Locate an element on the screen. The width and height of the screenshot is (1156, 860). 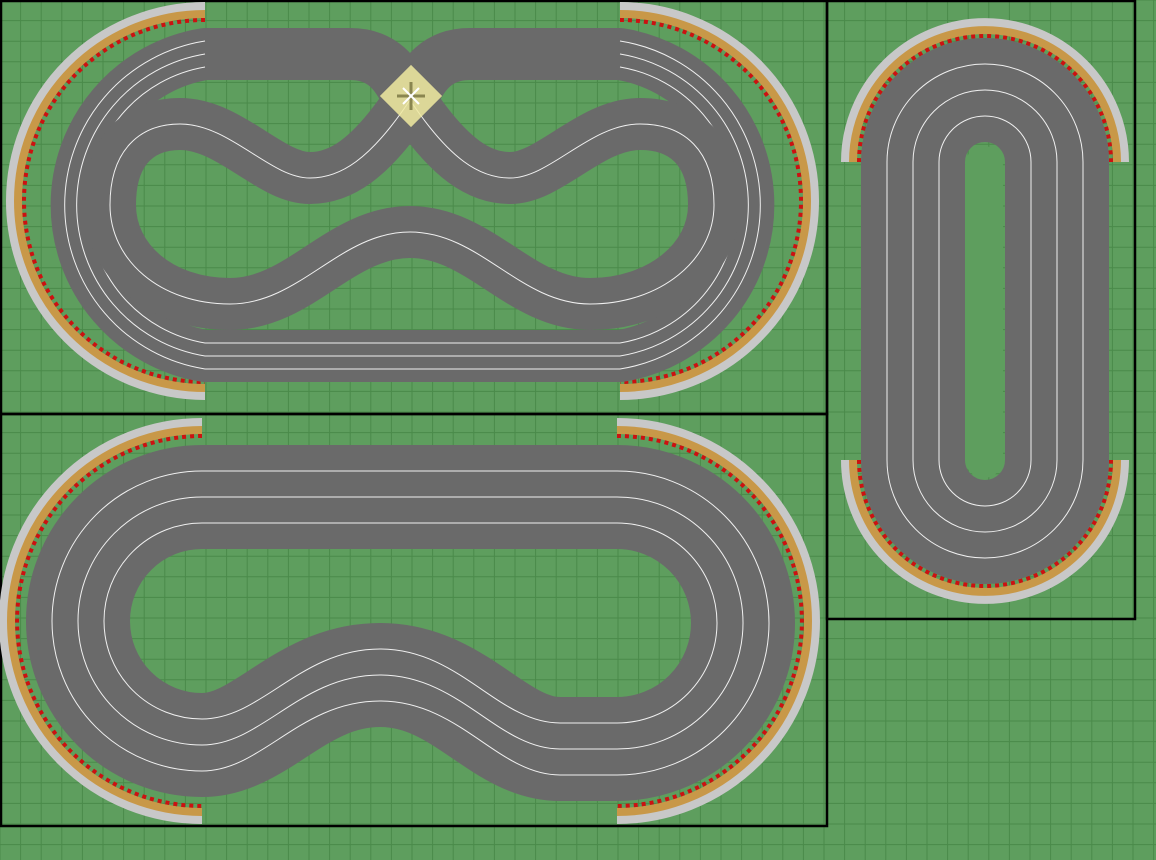
infield is located at coordinates (984, 312).